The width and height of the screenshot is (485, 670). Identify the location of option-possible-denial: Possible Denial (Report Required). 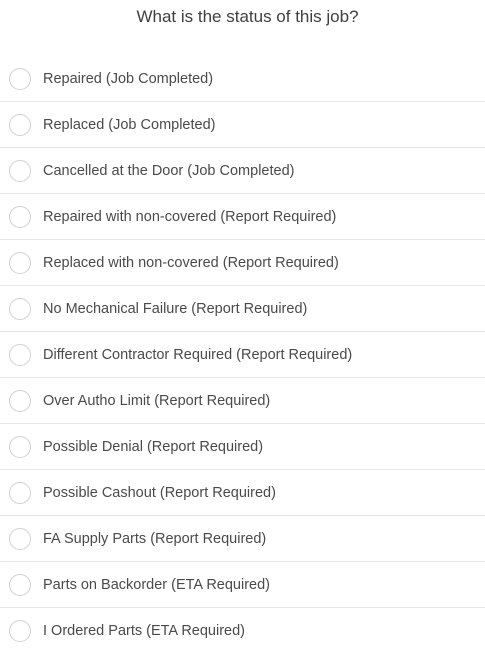
(242, 447).